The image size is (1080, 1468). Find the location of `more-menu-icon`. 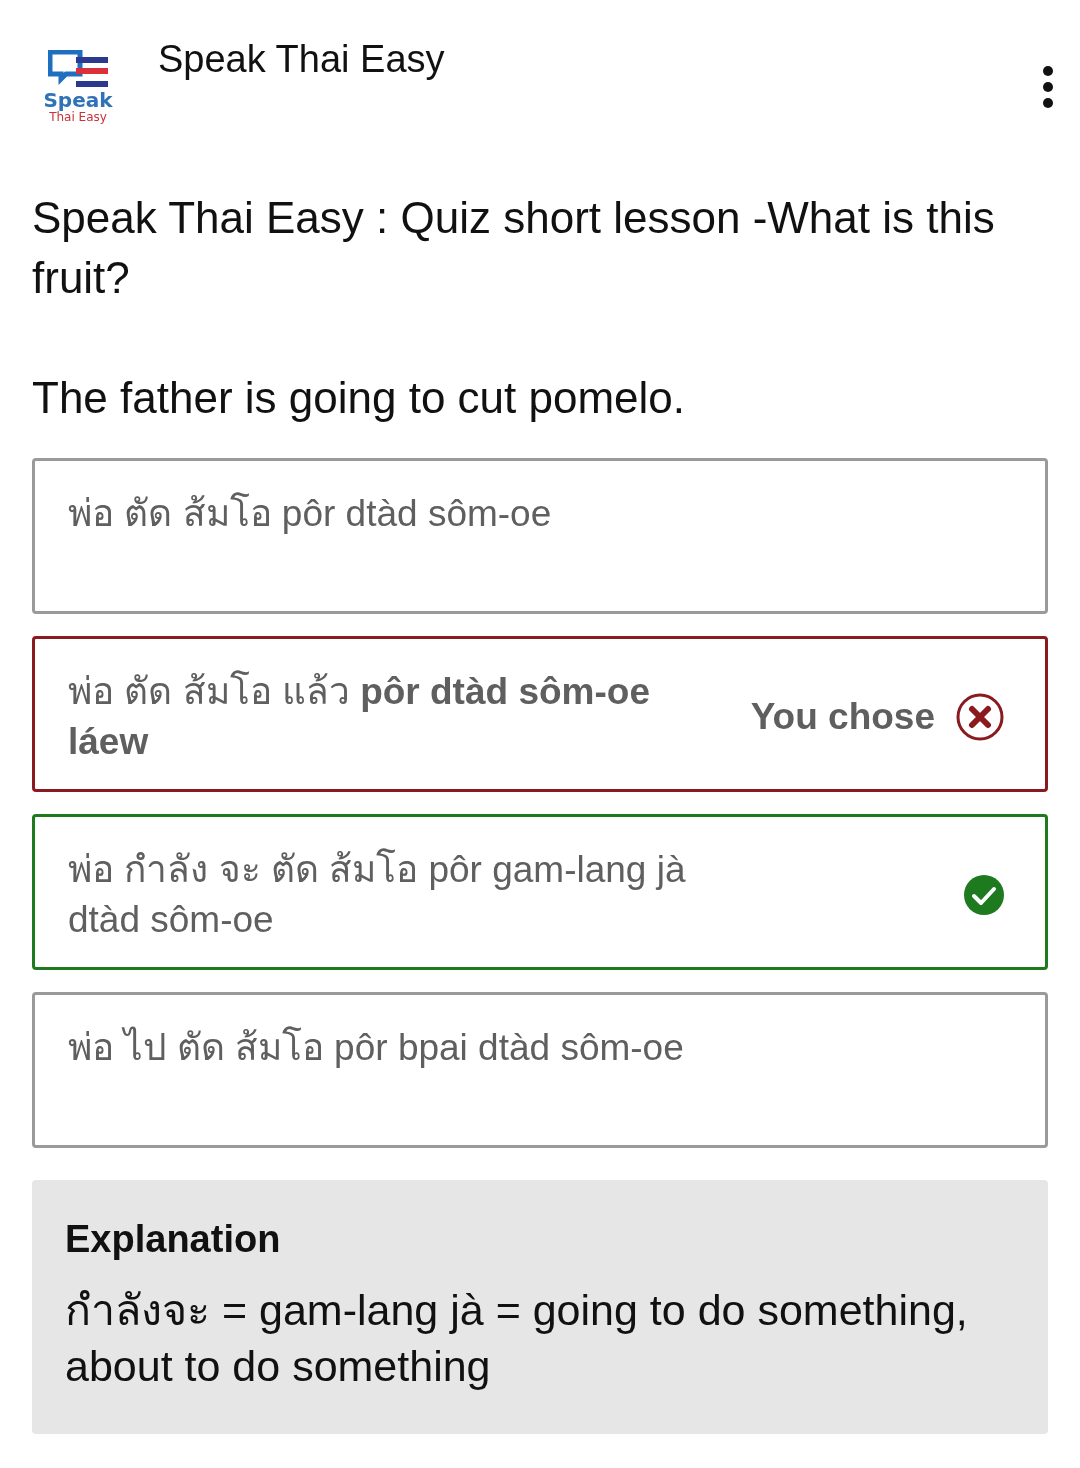

more-menu-icon is located at coordinates (1048, 87).